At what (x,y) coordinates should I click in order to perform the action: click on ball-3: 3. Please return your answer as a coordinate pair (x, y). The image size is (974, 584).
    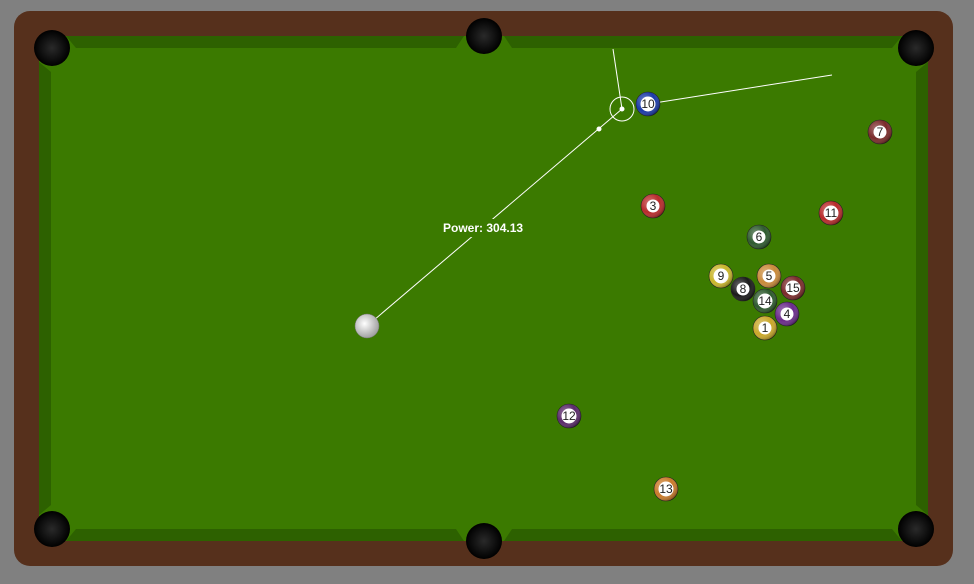
    Looking at the image, I should click on (653, 206).